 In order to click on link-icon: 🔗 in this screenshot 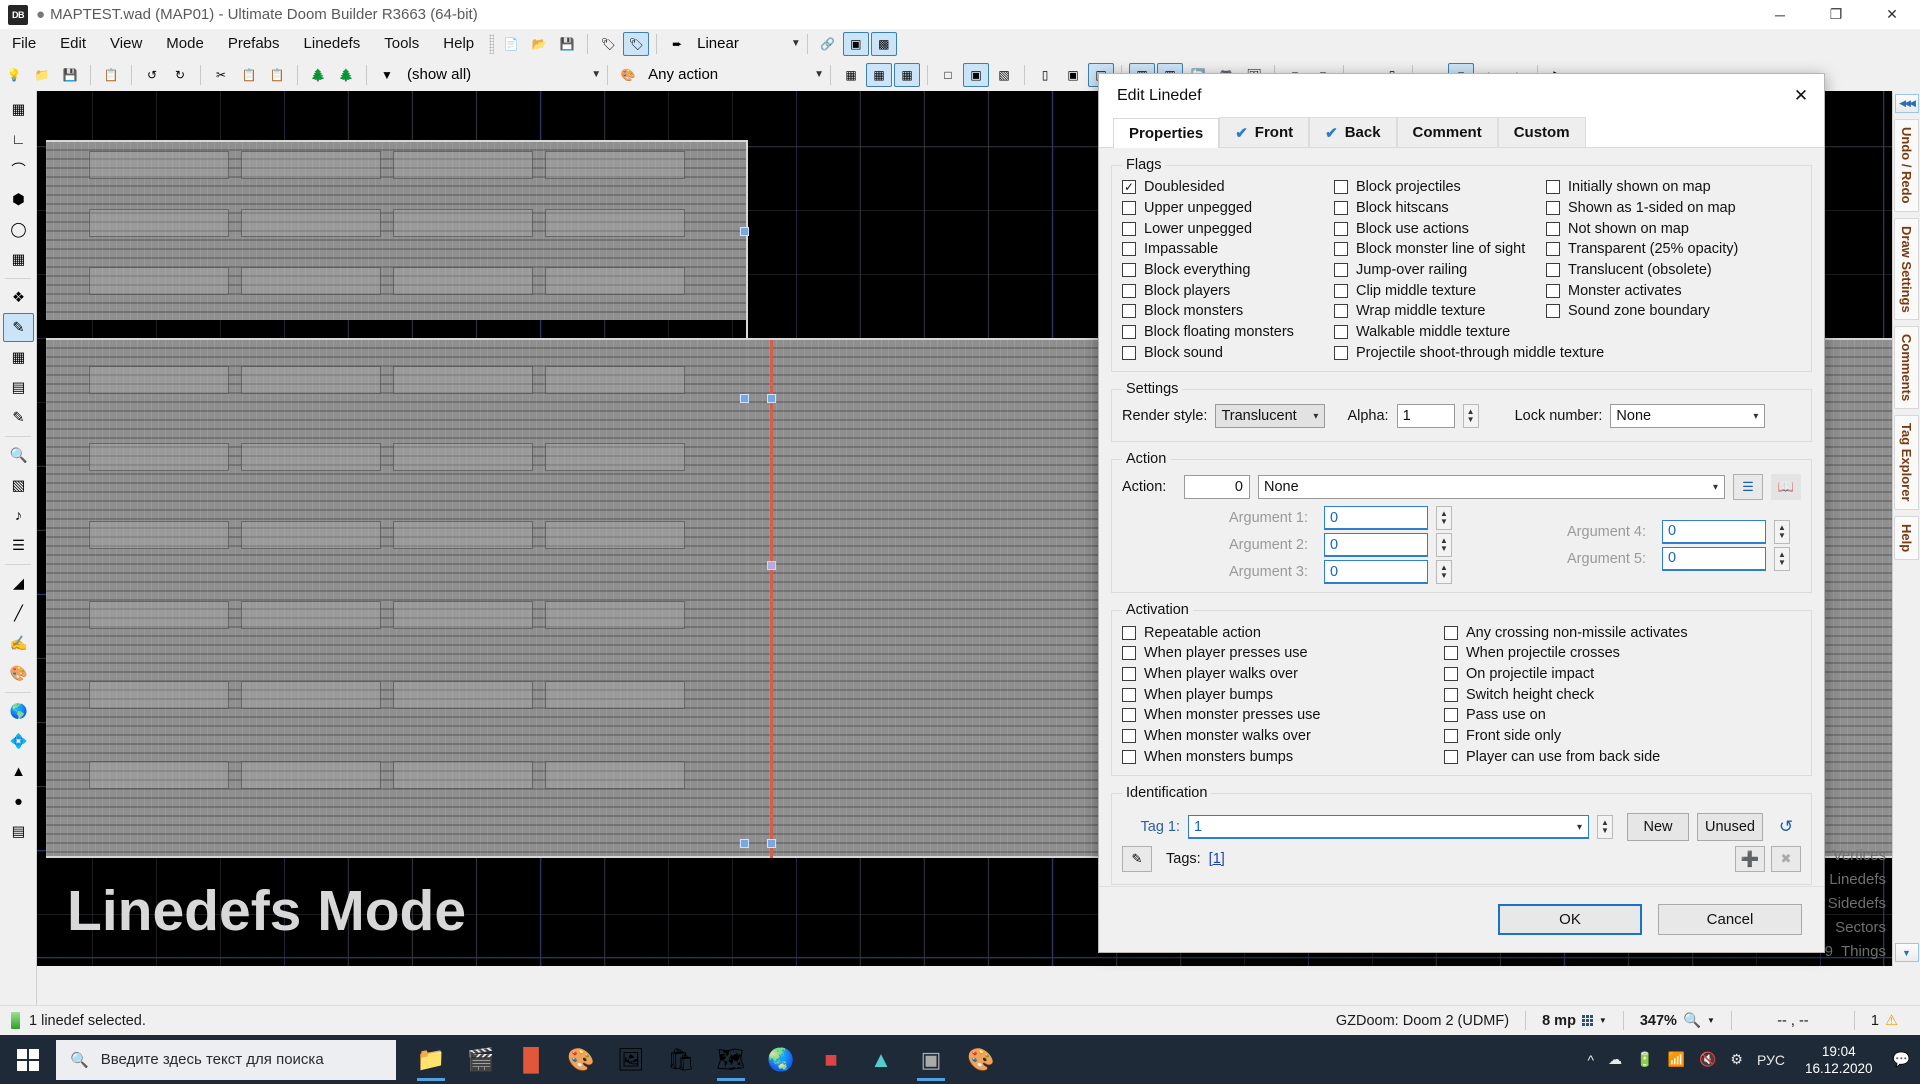, I will do `click(828, 44)`.